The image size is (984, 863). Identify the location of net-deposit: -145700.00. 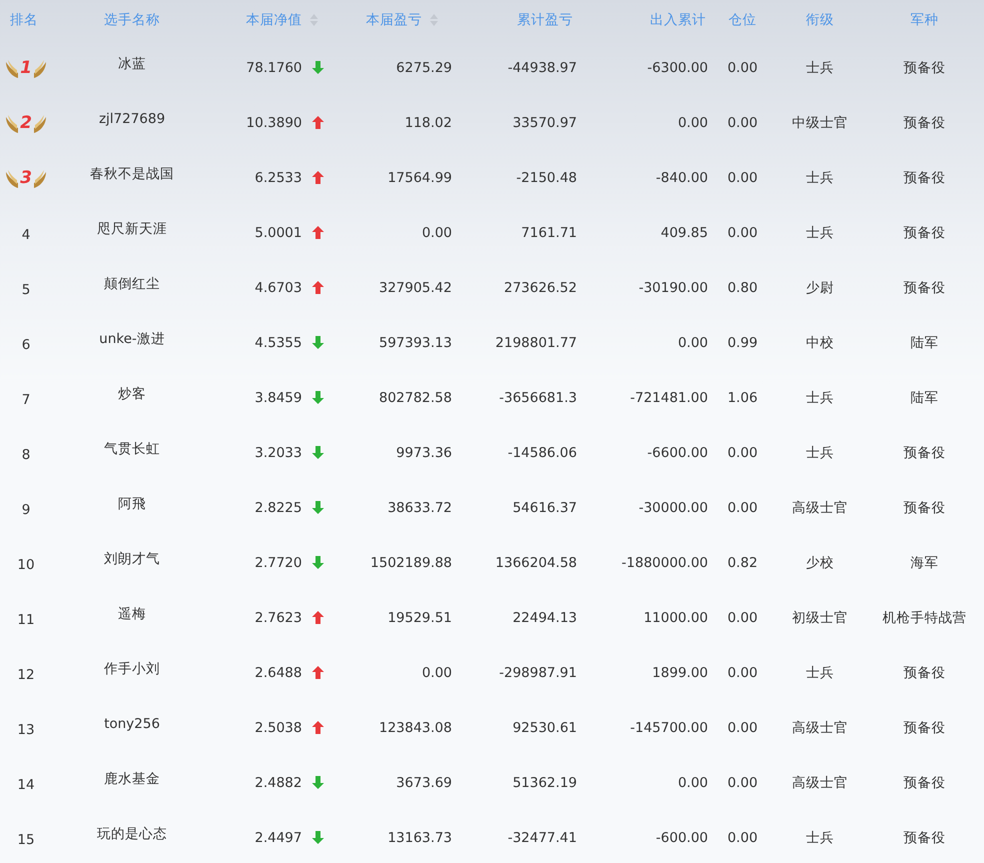
(669, 728).